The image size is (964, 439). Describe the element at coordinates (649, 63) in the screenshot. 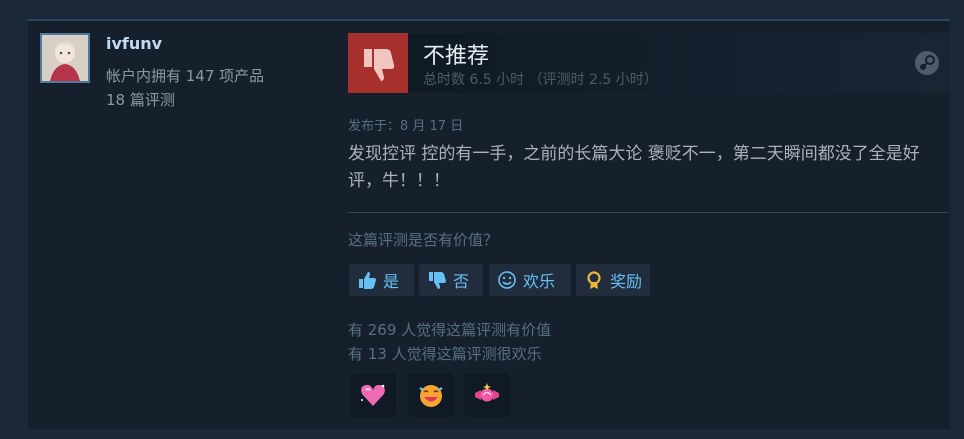

I see `review-header: 不推荐 总时数 6.5 小时 （评测时 2.5 小时）` at that location.